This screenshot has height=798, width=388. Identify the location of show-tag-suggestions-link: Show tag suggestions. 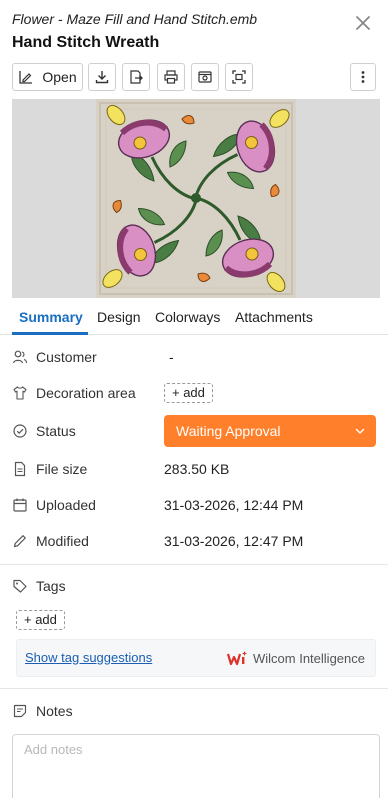
(88, 658).